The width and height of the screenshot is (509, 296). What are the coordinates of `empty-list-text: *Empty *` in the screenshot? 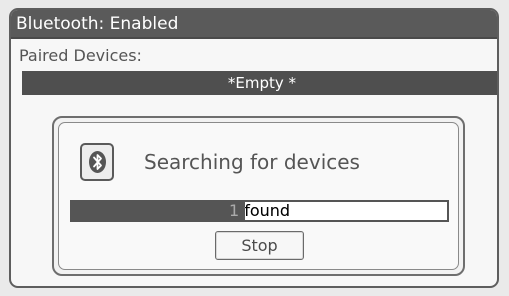 It's located at (262, 83).